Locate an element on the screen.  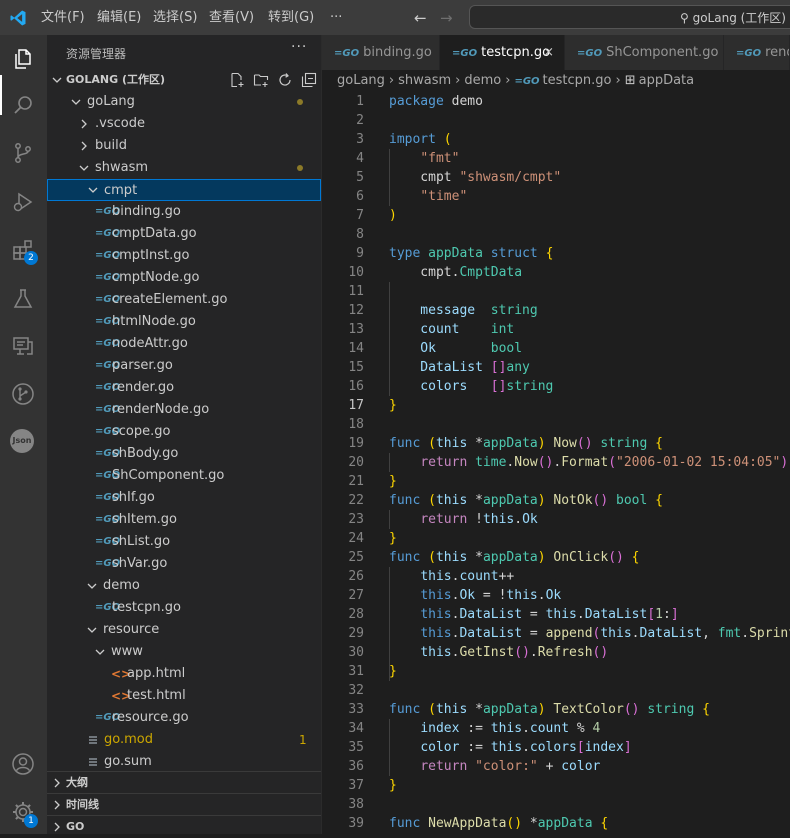
code-token: NotOk is located at coordinates (573, 500).